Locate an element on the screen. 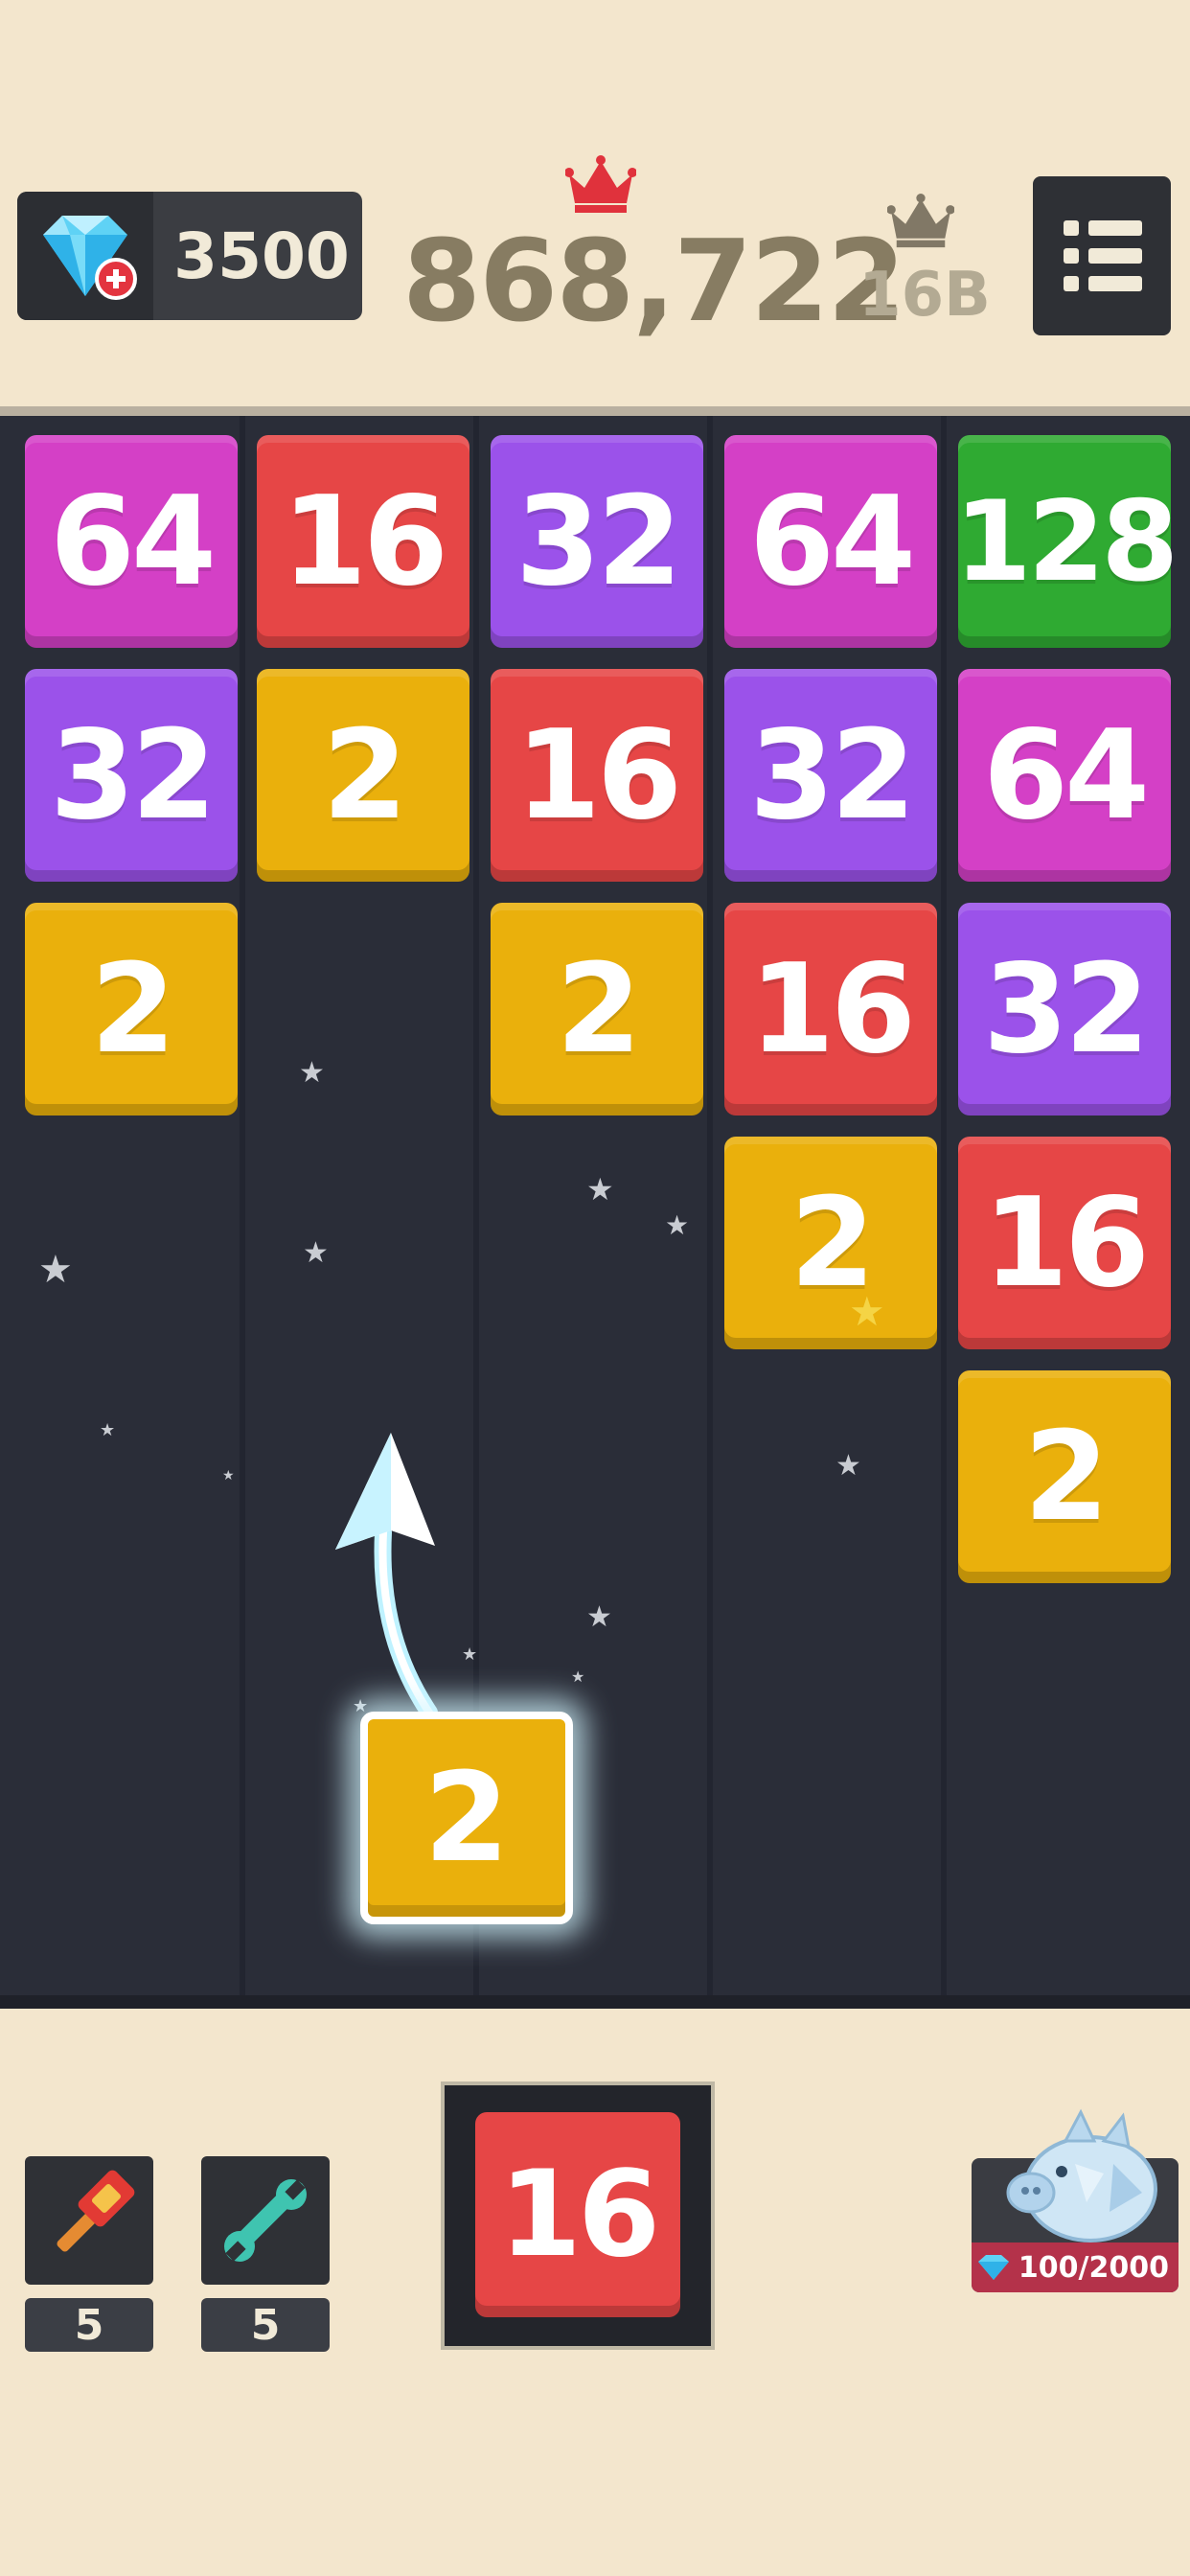  best-score: 16B is located at coordinates (925, 295).